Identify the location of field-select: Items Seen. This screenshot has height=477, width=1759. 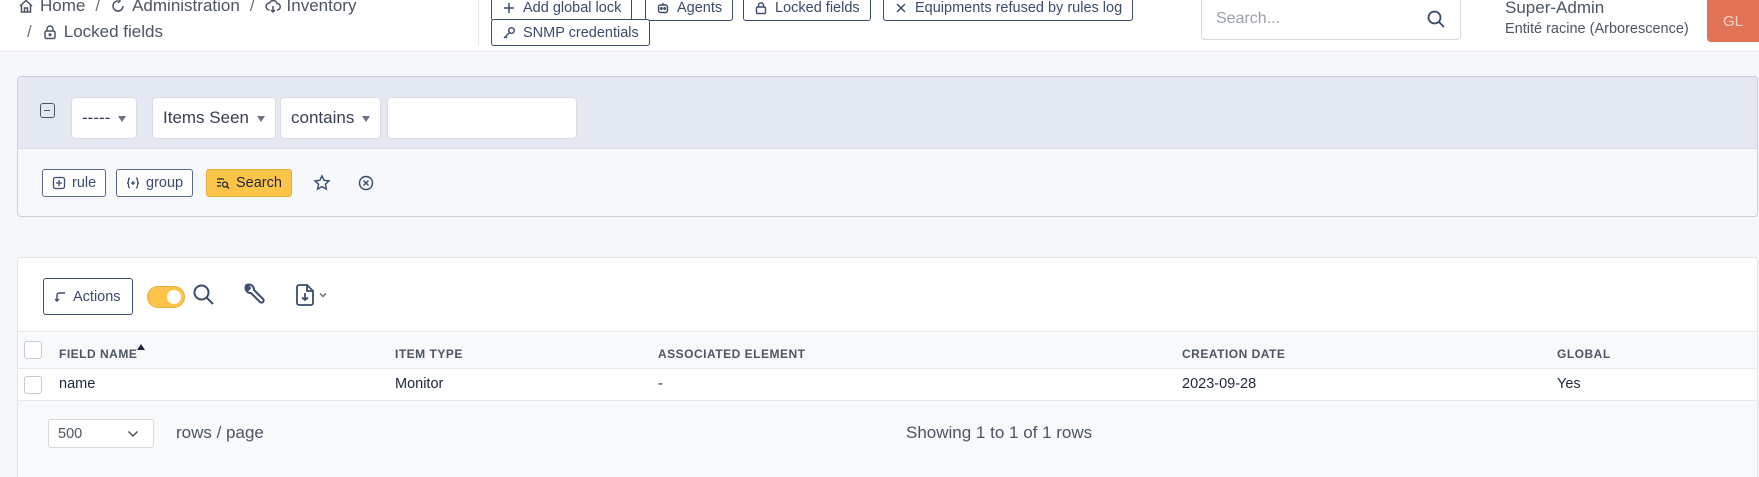
(214, 118).